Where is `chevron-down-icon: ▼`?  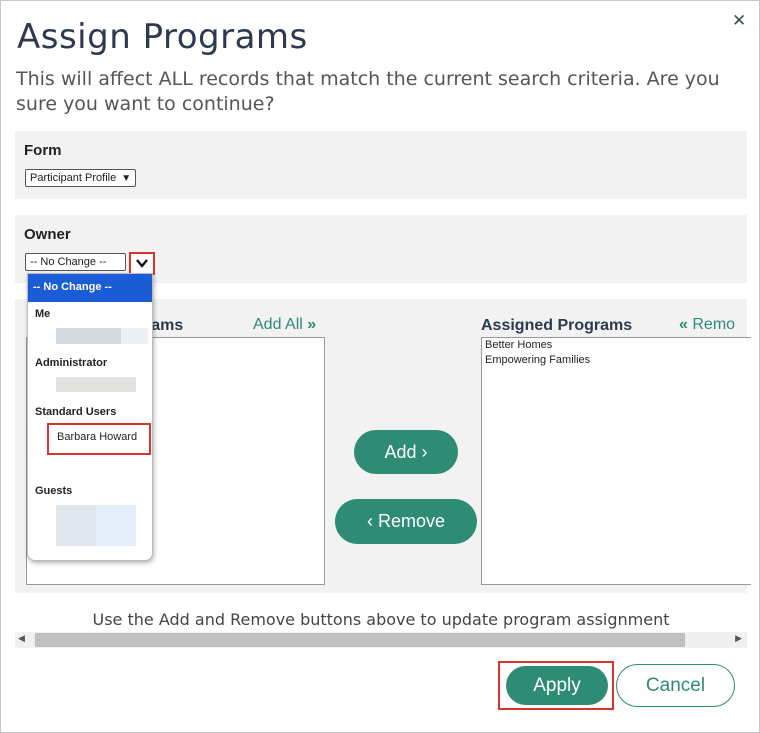
chevron-down-icon: ▼ is located at coordinates (126, 178).